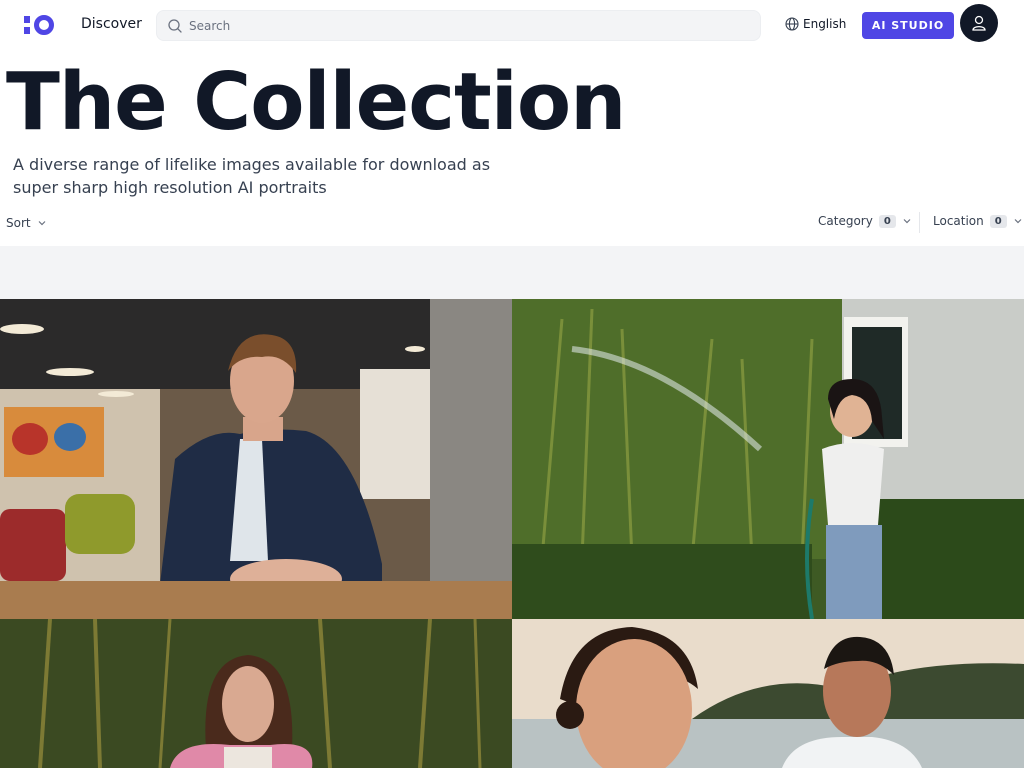 This screenshot has width=1024, height=768. Describe the element at coordinates (40, 25) in the screenshot. I see `logo-icon` at that location.